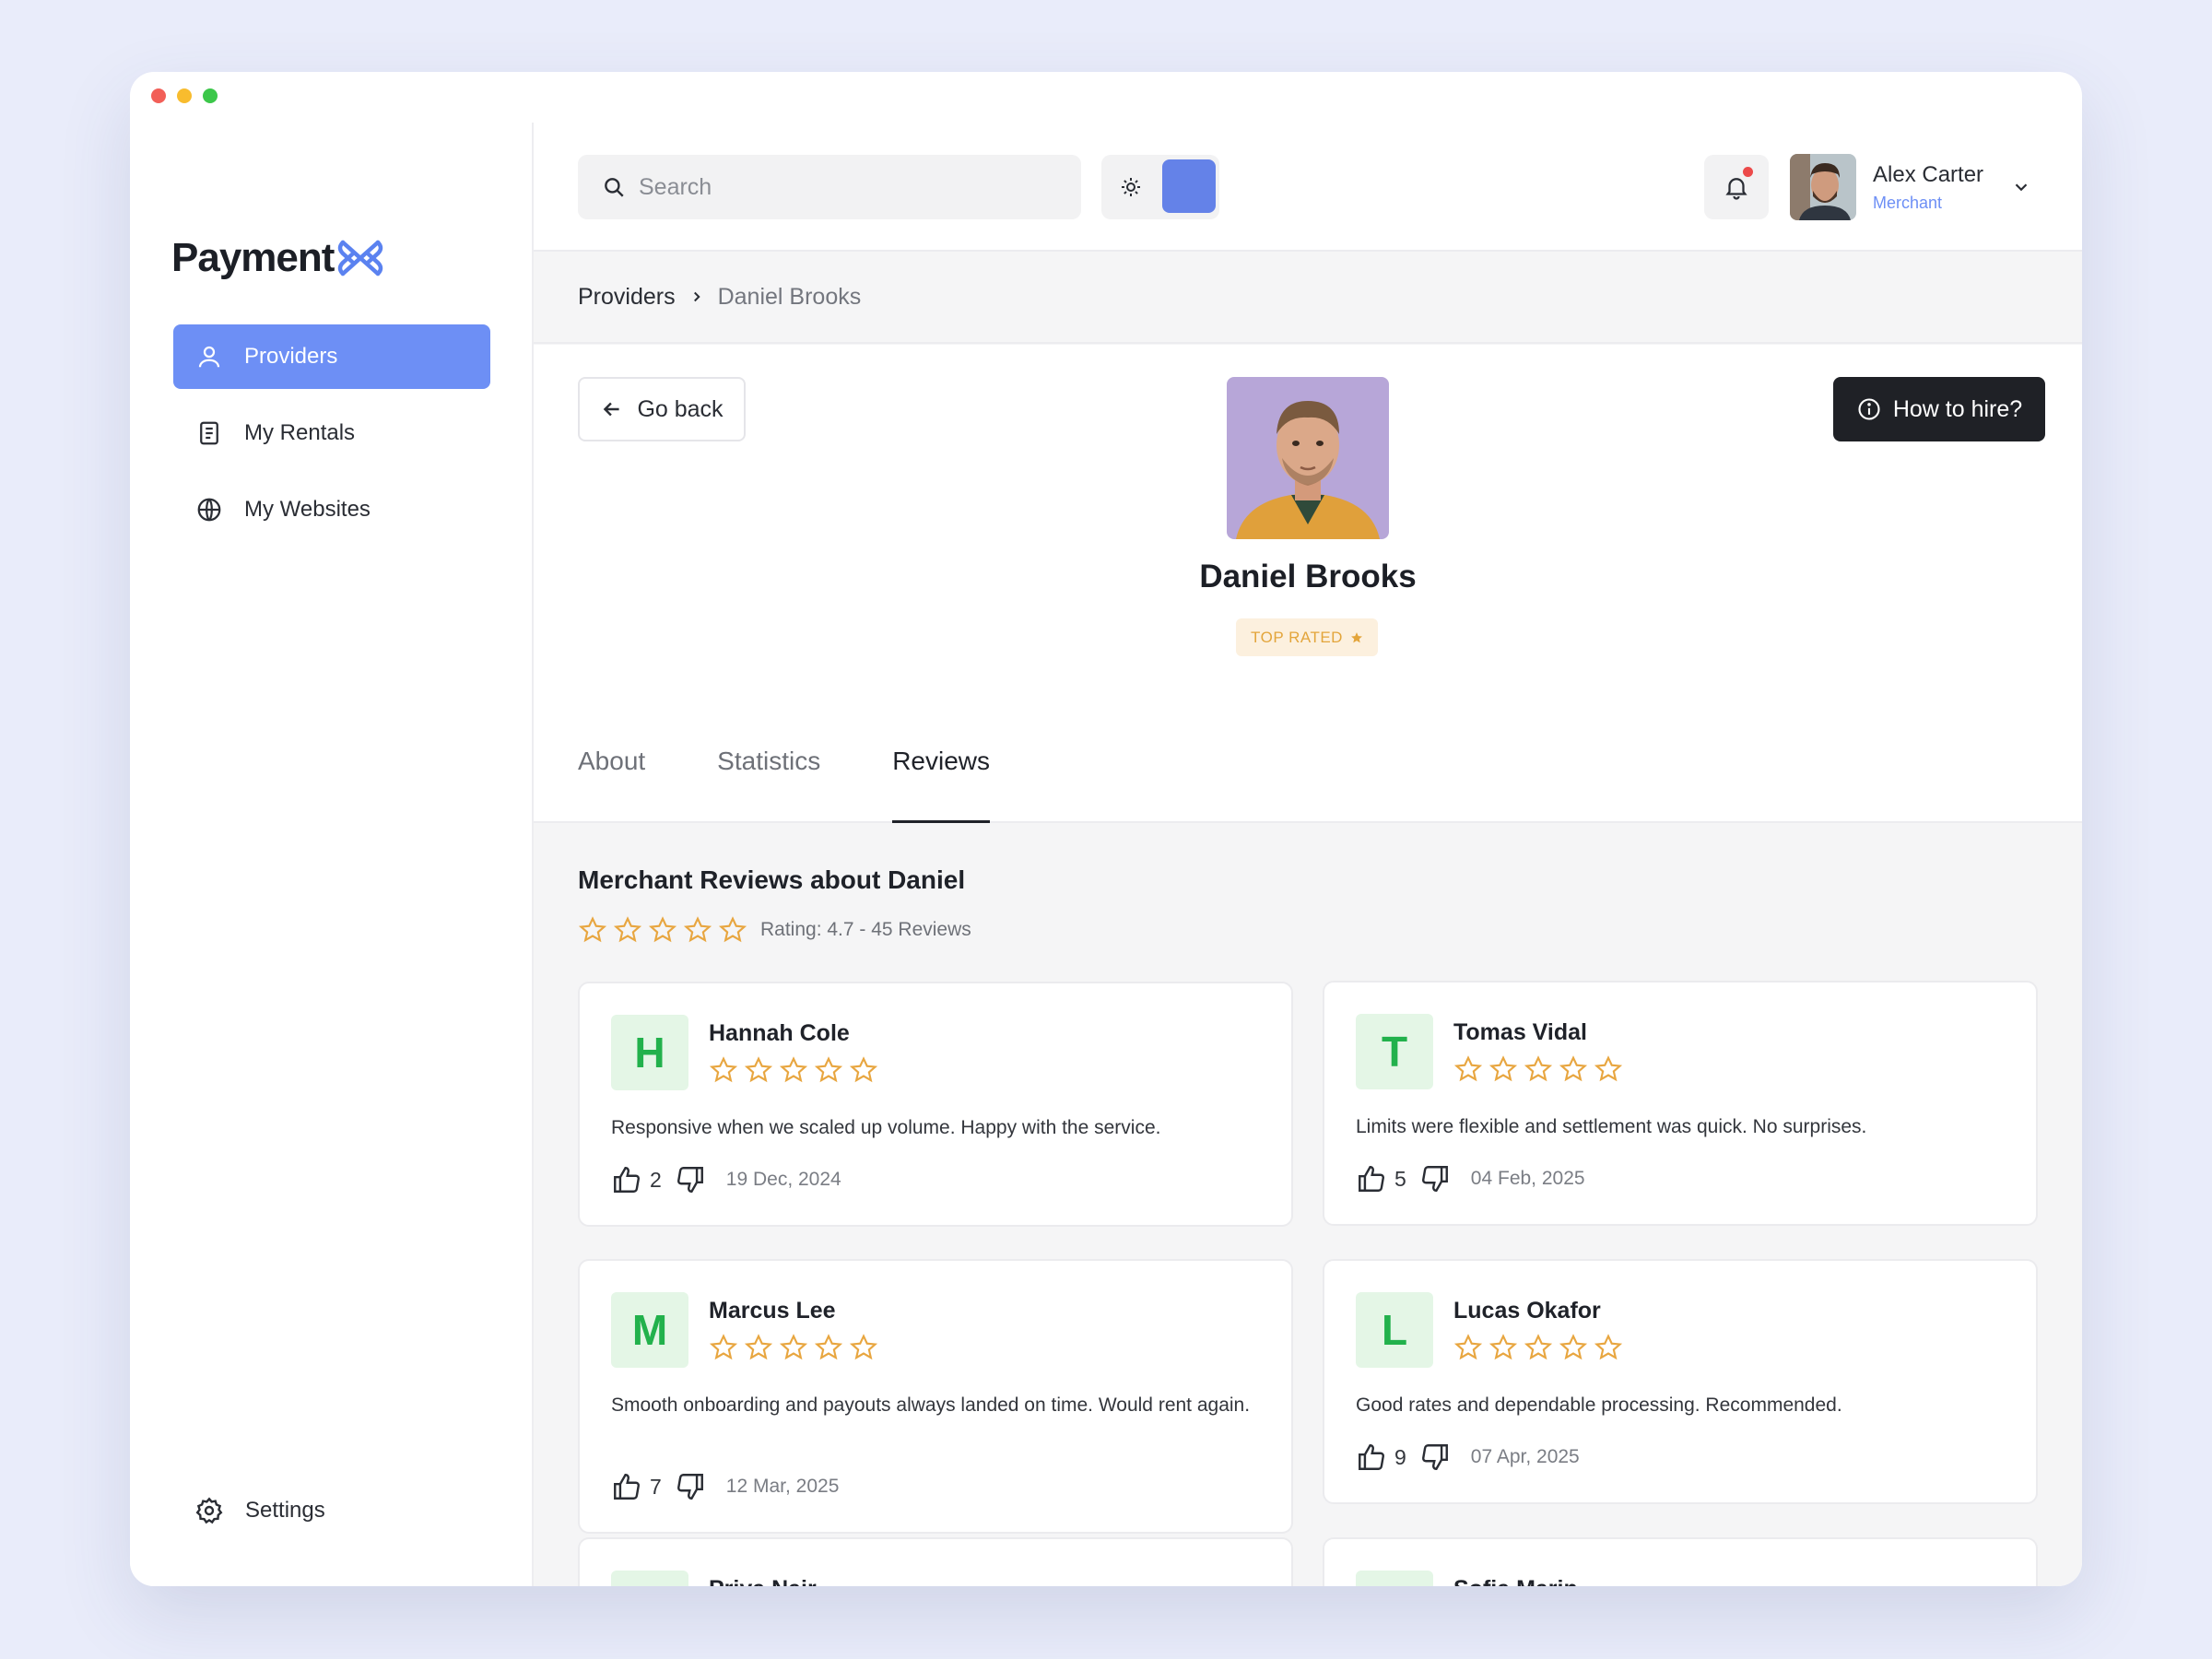 The height and width of the screenshot is (1659, 2212). What do you see at coordinates (1308, 576) in the screenshot?
I see `provider-name: Daniel Brooks` at bounding box center [1308, 576].